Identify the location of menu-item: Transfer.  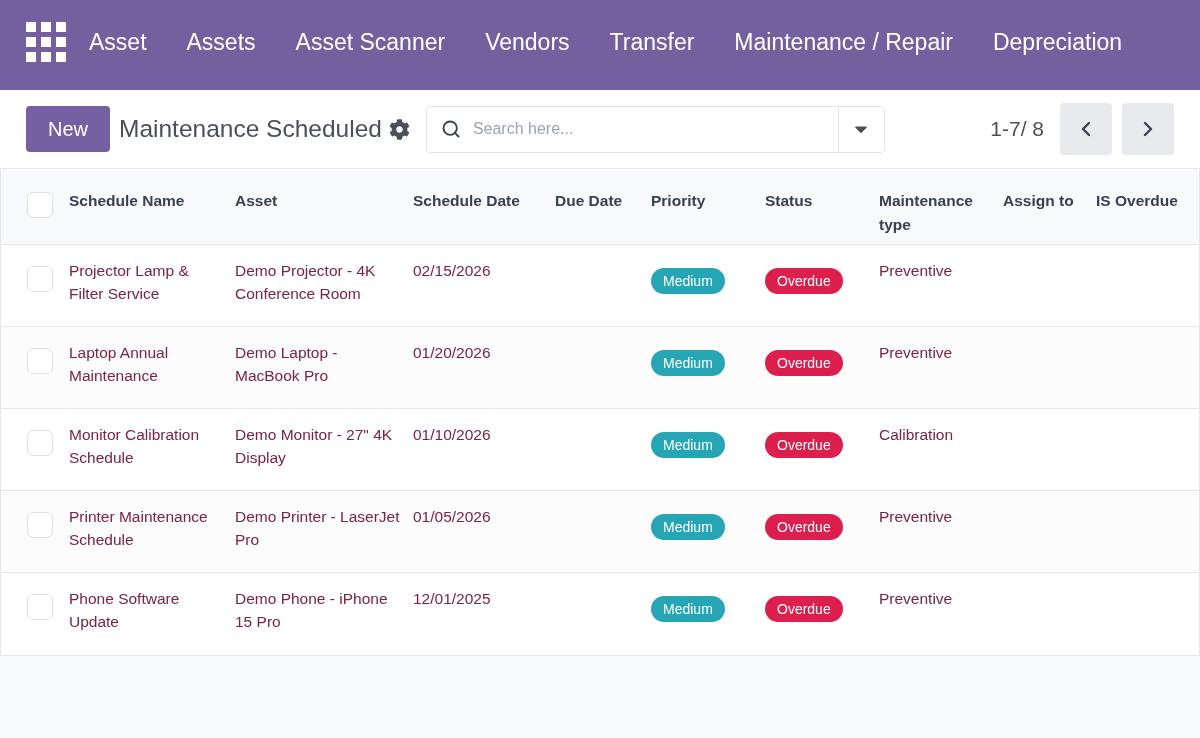
(652, 42).